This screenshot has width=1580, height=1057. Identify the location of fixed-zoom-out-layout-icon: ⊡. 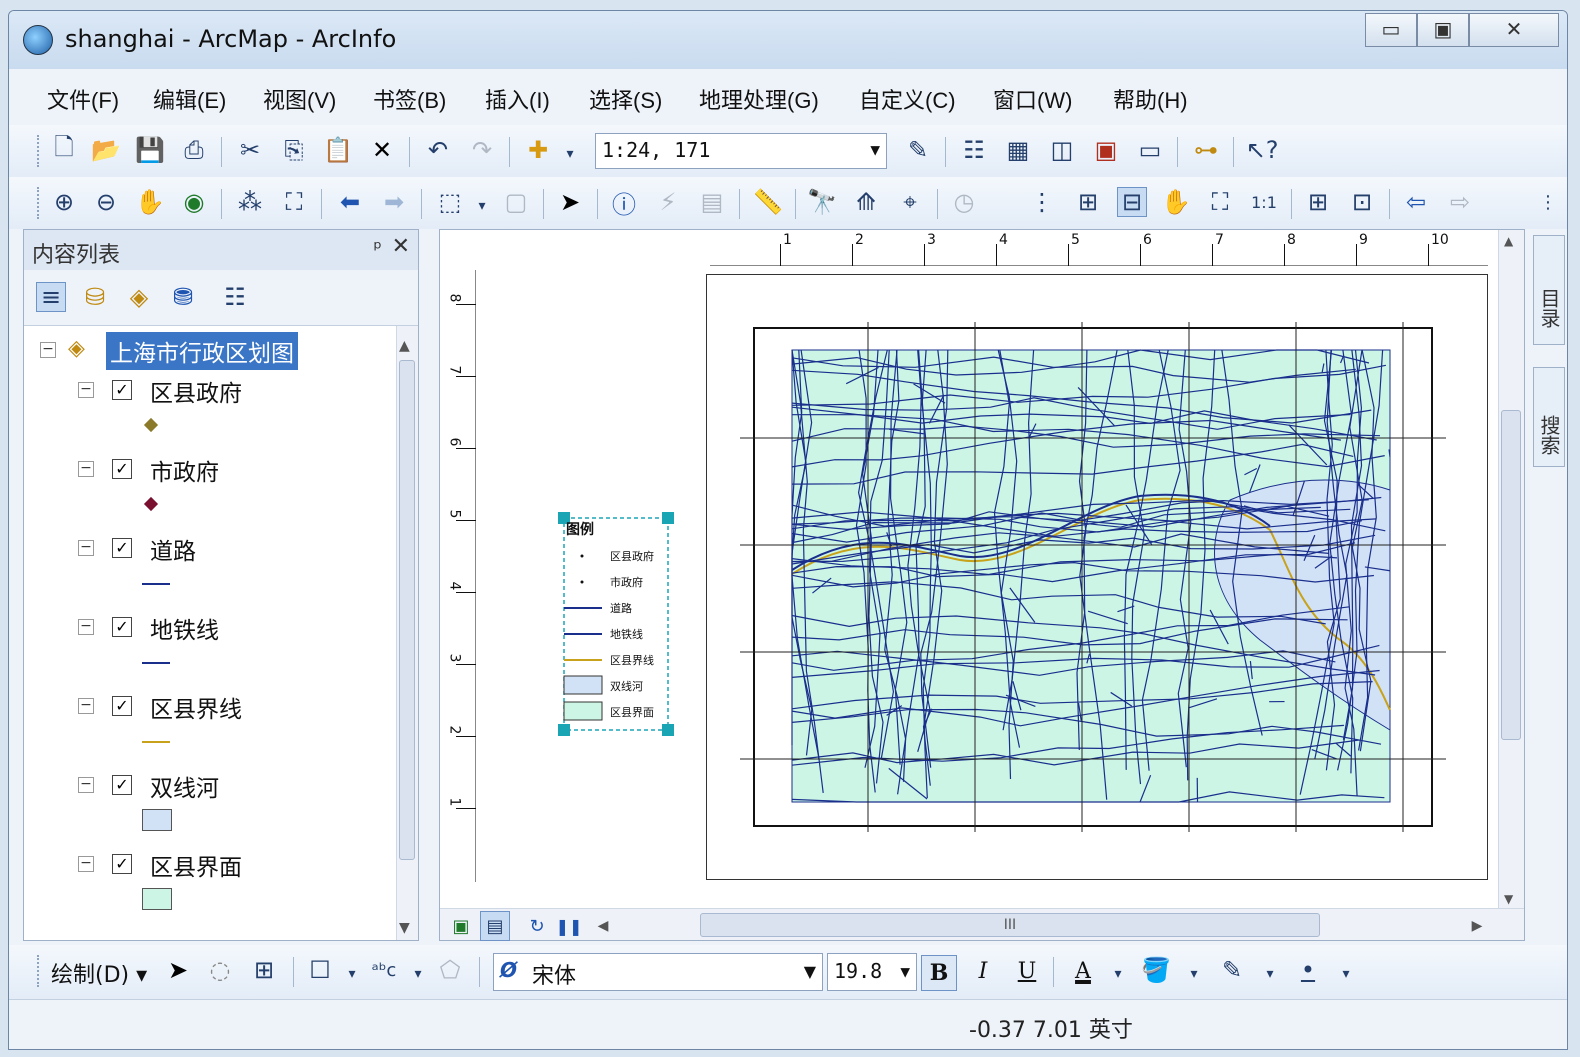
(1362, 202).